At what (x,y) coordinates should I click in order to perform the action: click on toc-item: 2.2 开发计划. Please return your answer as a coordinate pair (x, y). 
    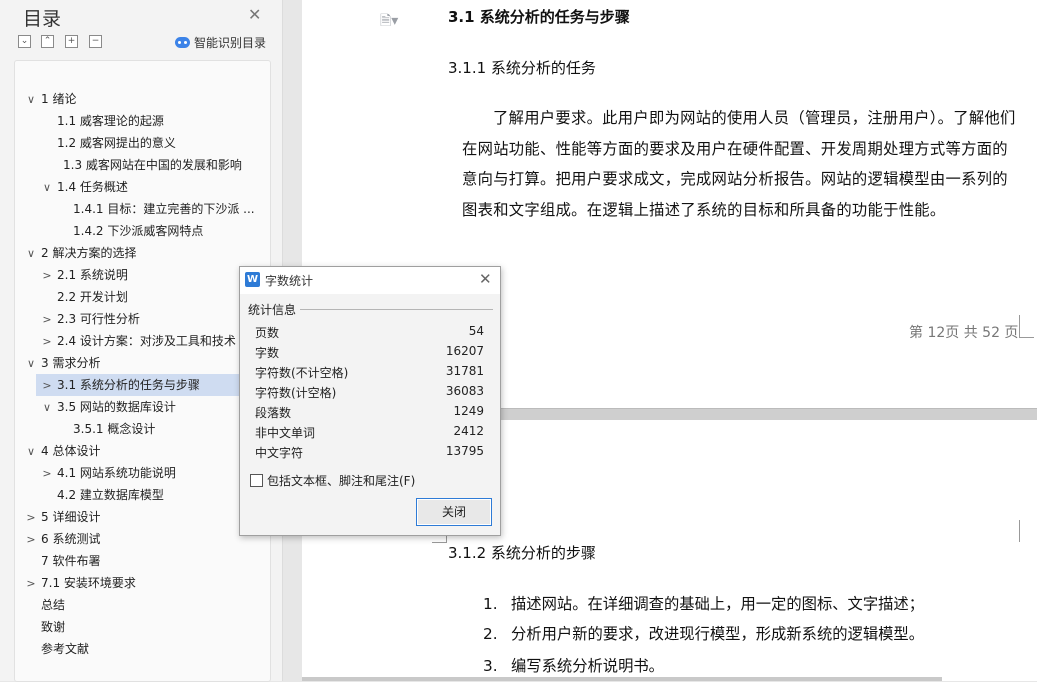
    Looking at the image, I should click on (92, 297).